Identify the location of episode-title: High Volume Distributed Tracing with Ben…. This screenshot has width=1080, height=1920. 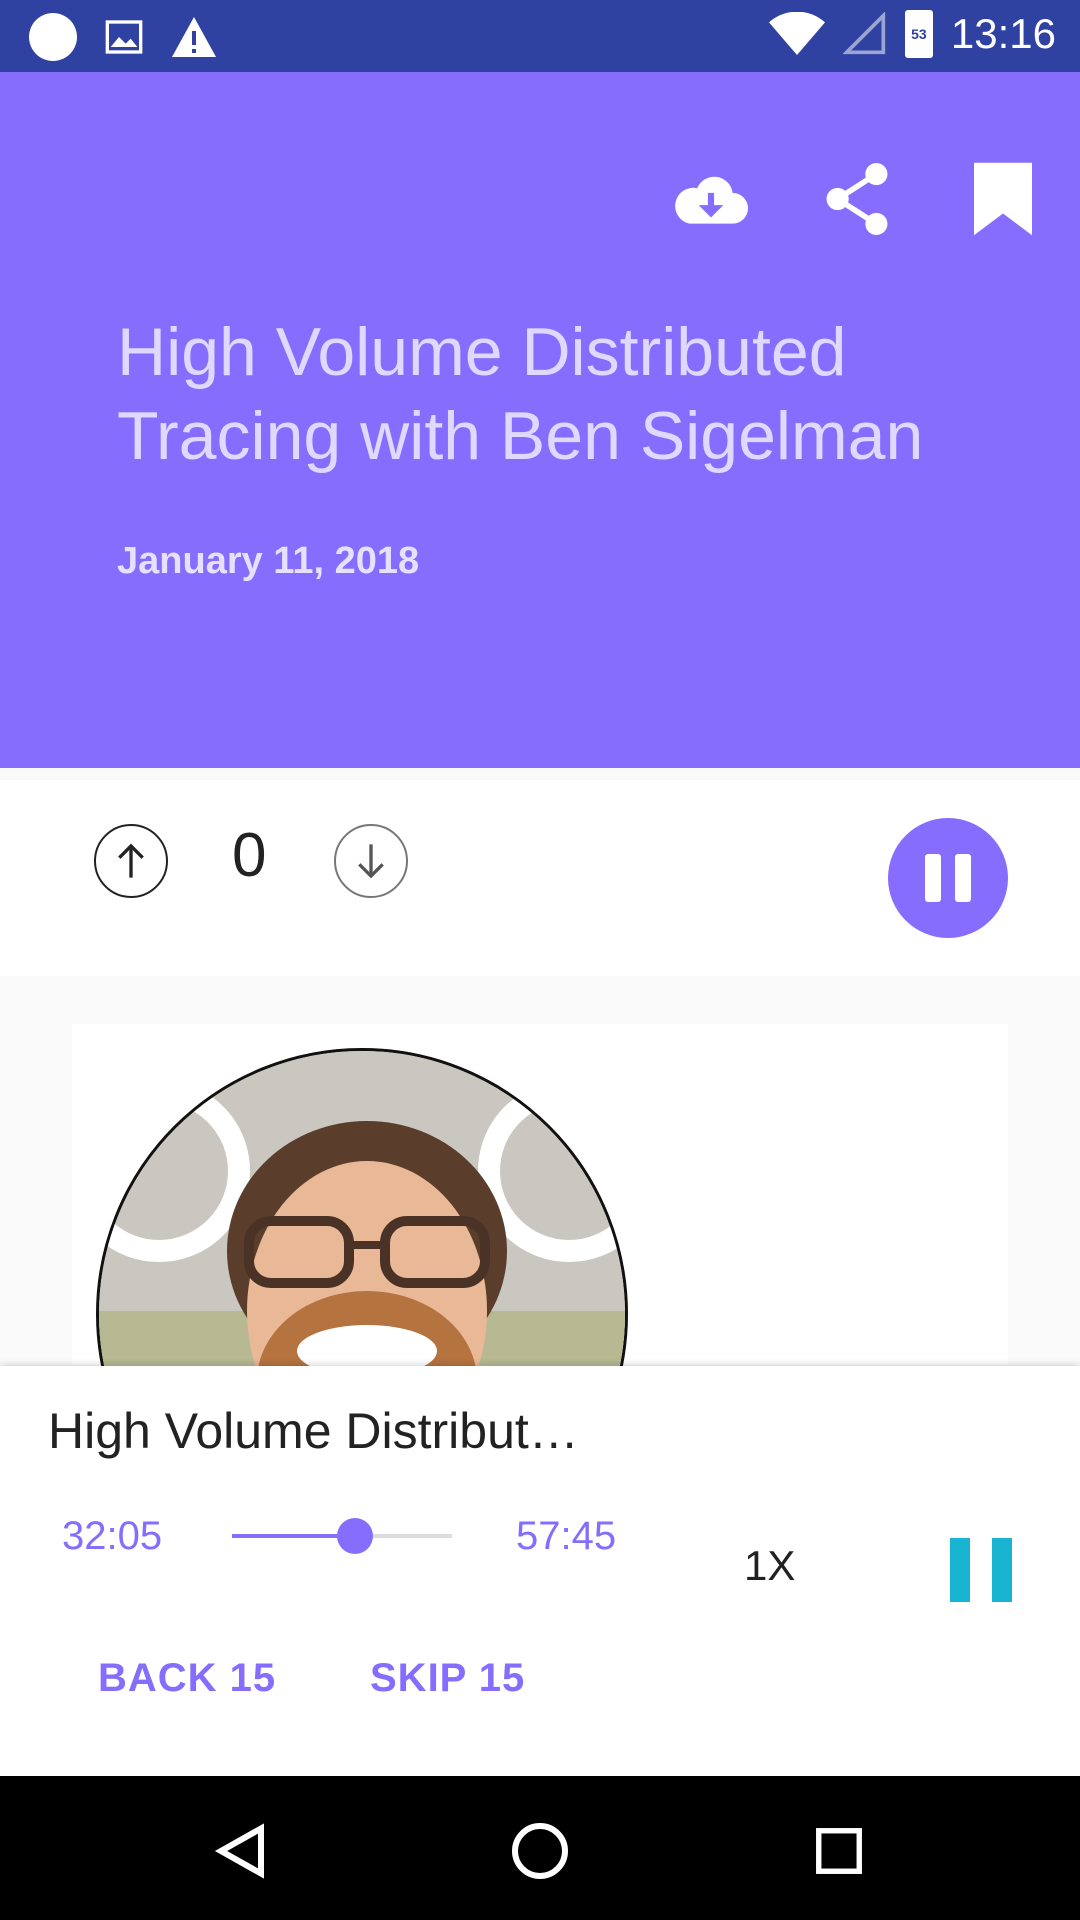
(520, 394).